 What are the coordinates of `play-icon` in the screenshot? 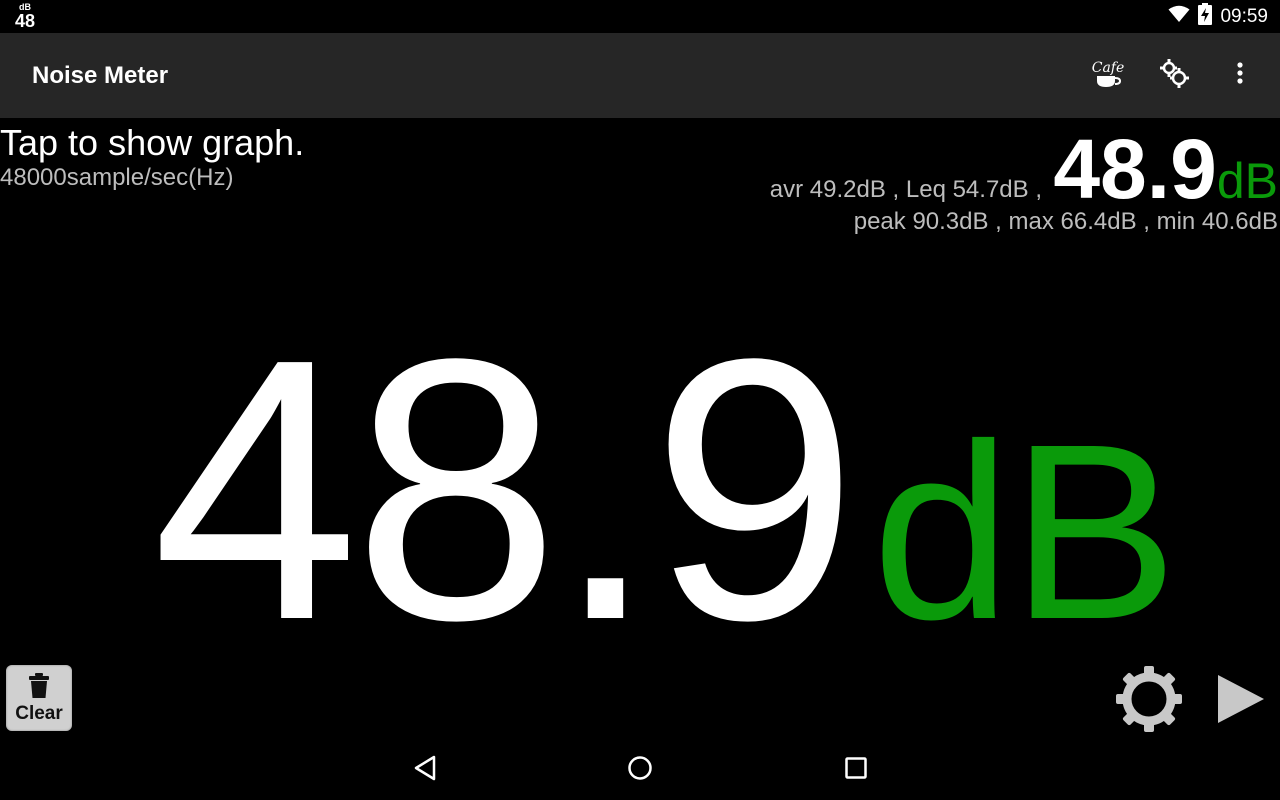 It's located at (1242, 707).